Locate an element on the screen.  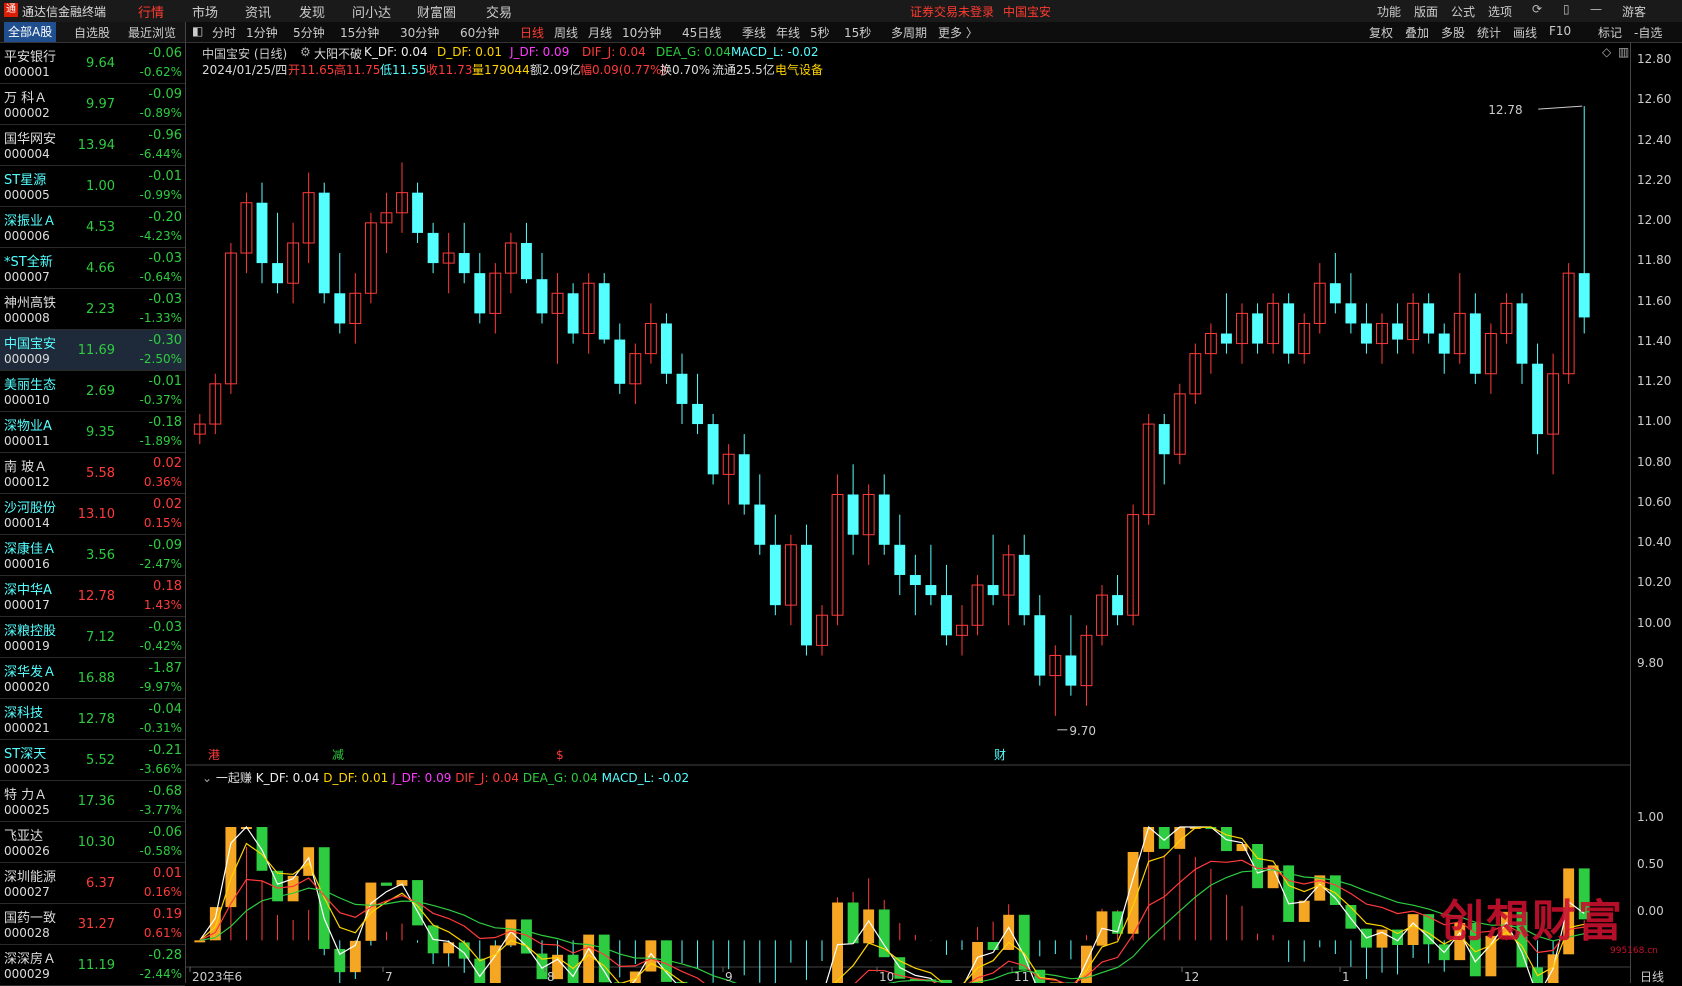
period-tab-1: 1分钟 is located at coordinates (262, 32).